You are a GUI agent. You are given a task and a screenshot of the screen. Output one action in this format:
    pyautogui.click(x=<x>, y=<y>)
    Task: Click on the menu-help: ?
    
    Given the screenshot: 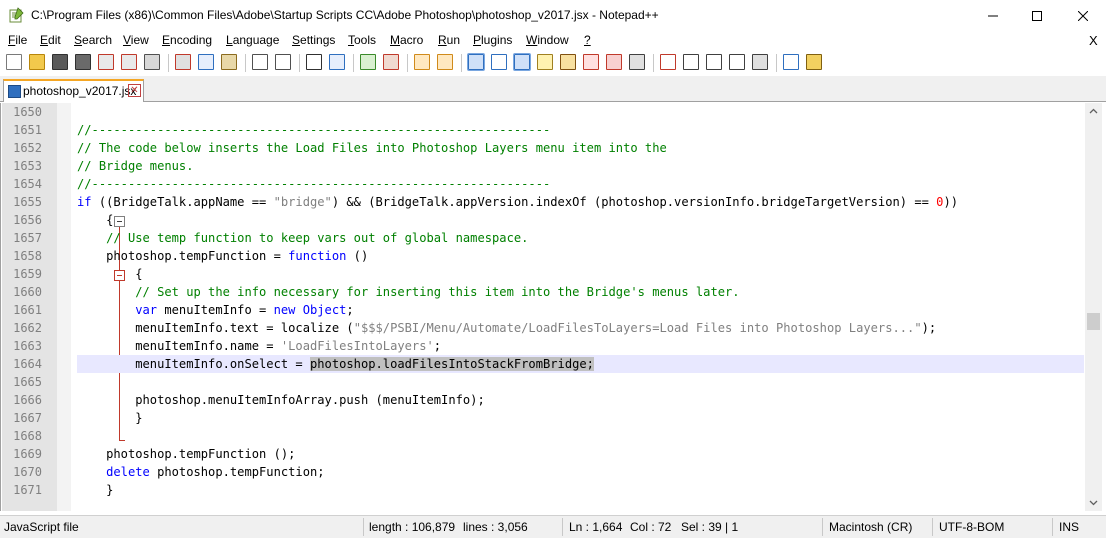 What is the action you would take?
    pyautogui.click(x=587, y=40)
    